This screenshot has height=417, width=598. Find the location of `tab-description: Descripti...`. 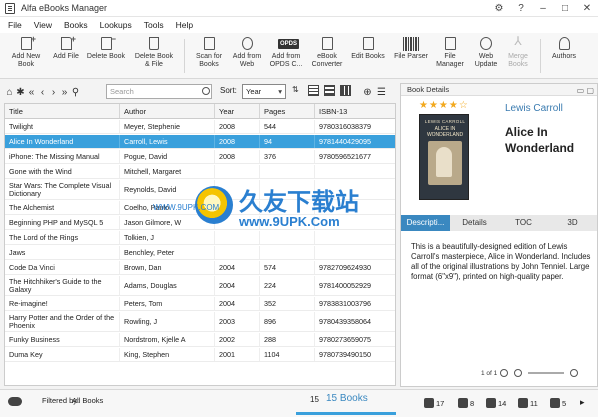

tab-description: Descripti... is located at coordinates (425, 223).